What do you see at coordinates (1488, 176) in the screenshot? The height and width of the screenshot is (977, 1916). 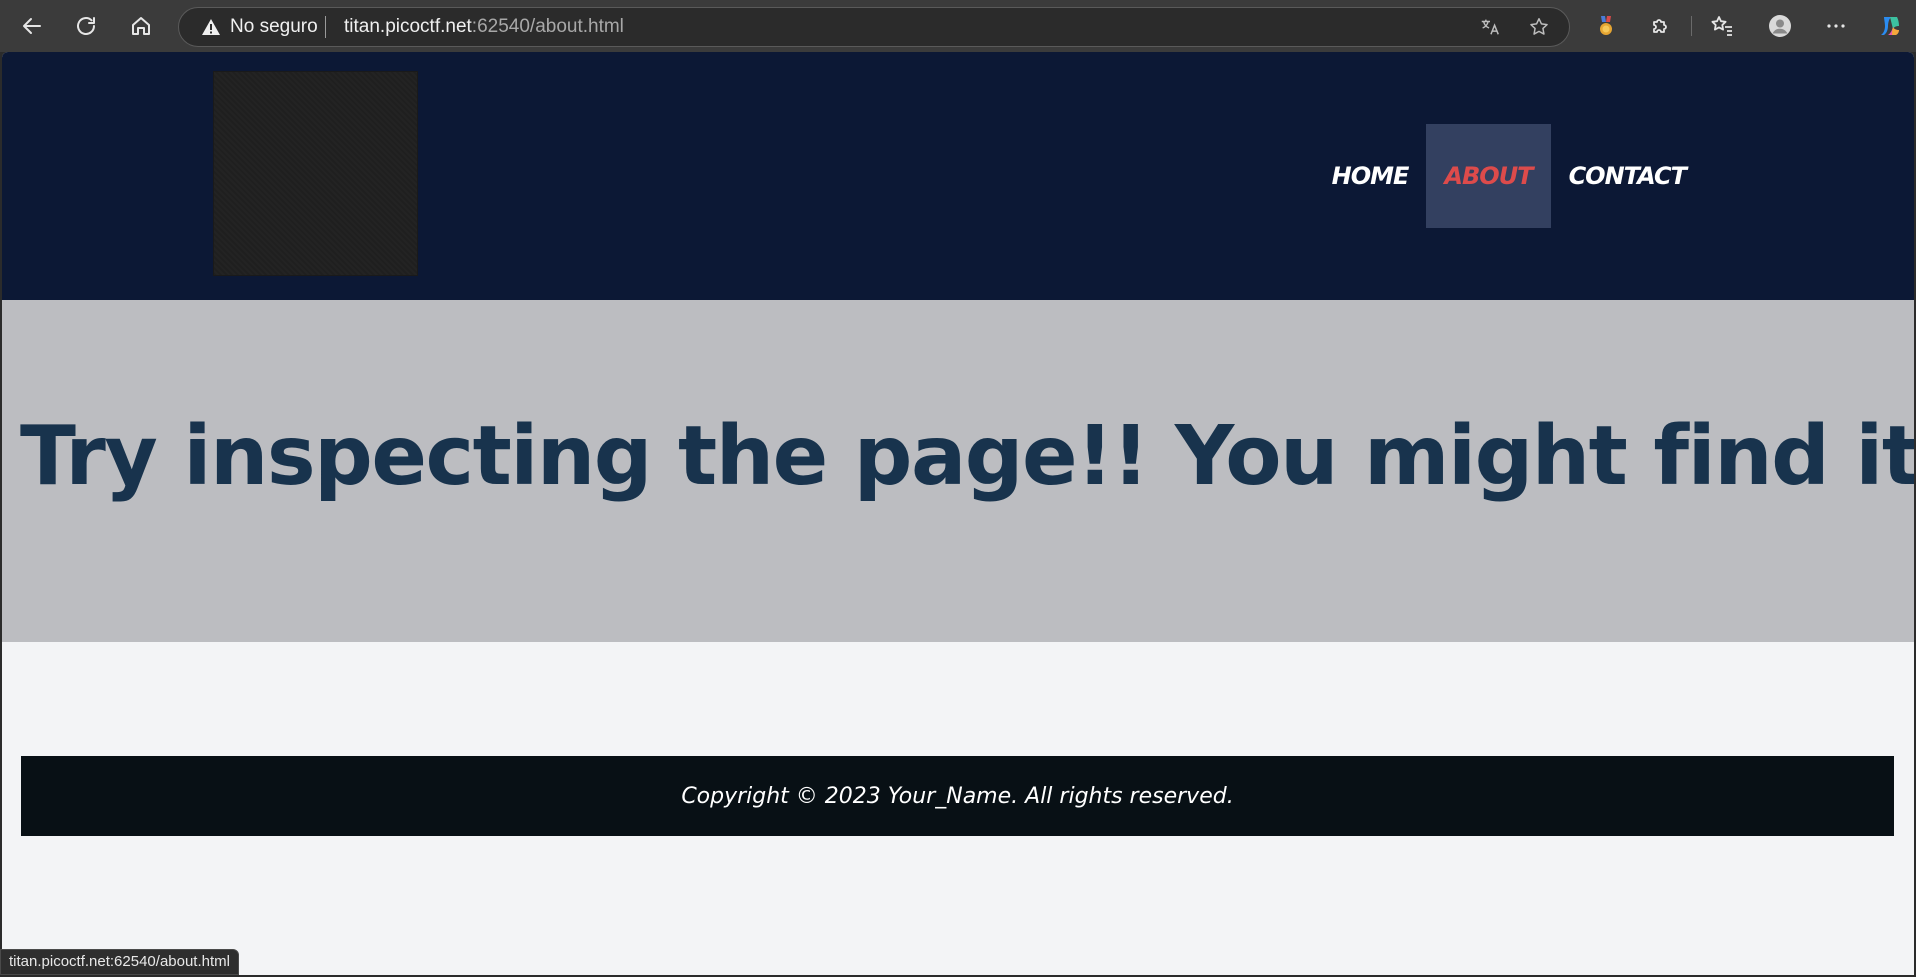 I see `nav-about: ABOUT` at bounding box center [1488, 176].